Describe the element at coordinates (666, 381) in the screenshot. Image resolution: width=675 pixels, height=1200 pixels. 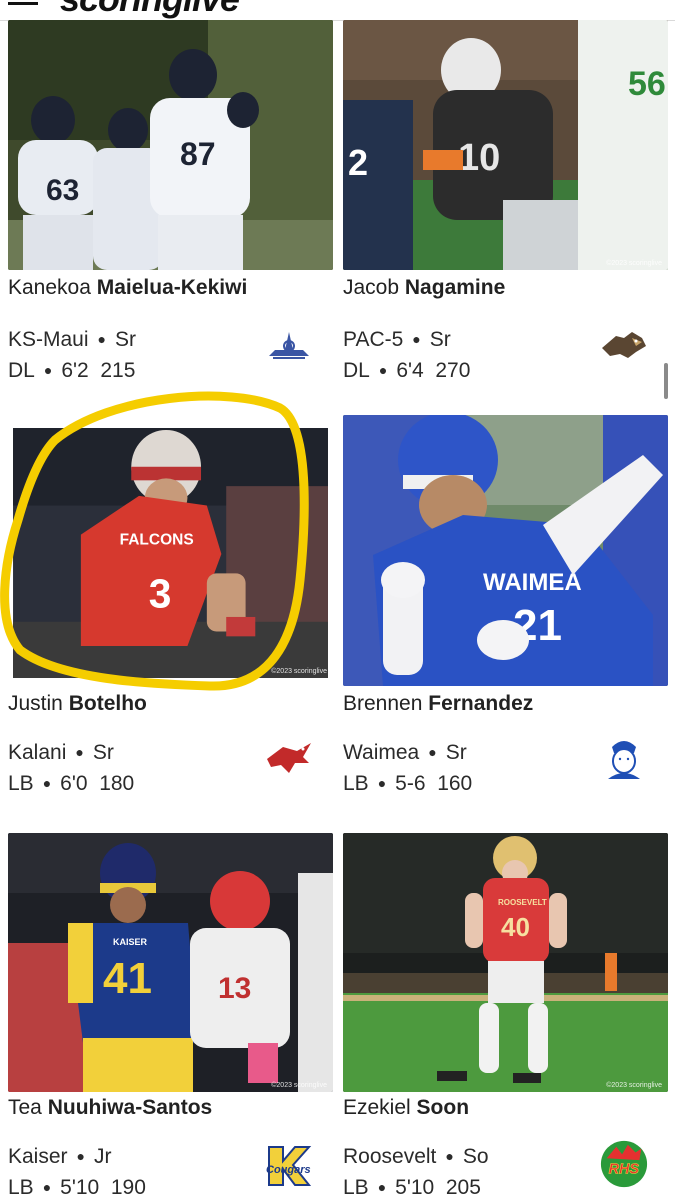
I see `scrollbar` at that location.